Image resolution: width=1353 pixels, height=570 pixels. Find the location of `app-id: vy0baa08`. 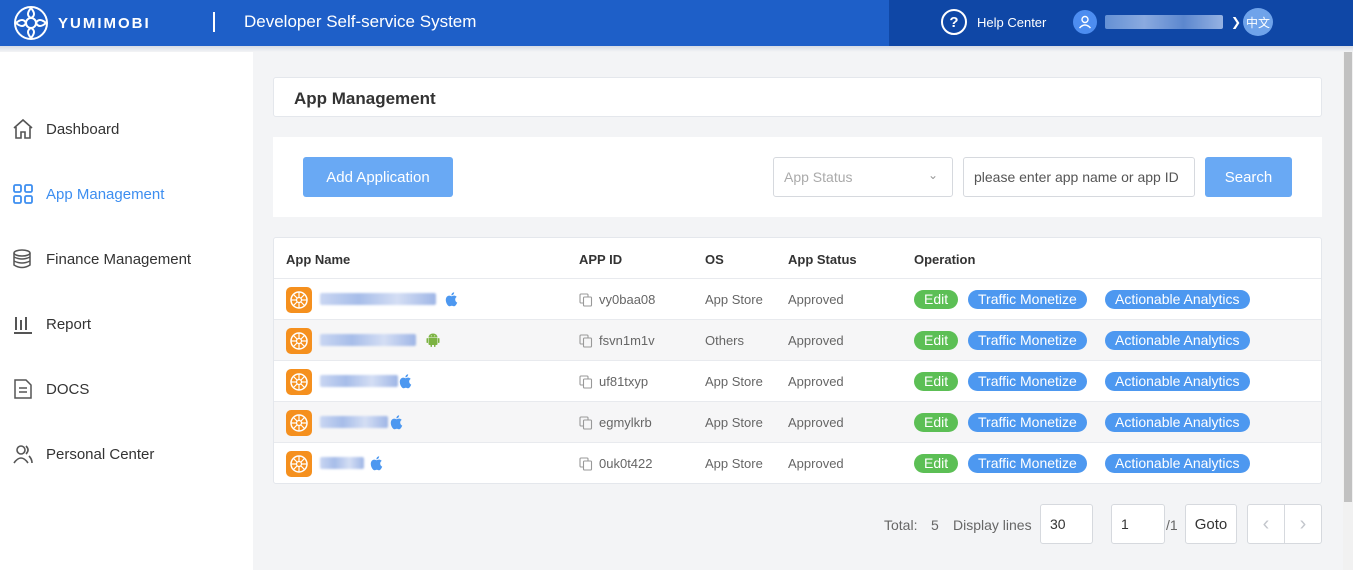

app-id: vy0baa08 is located at coordinates (627, 299).